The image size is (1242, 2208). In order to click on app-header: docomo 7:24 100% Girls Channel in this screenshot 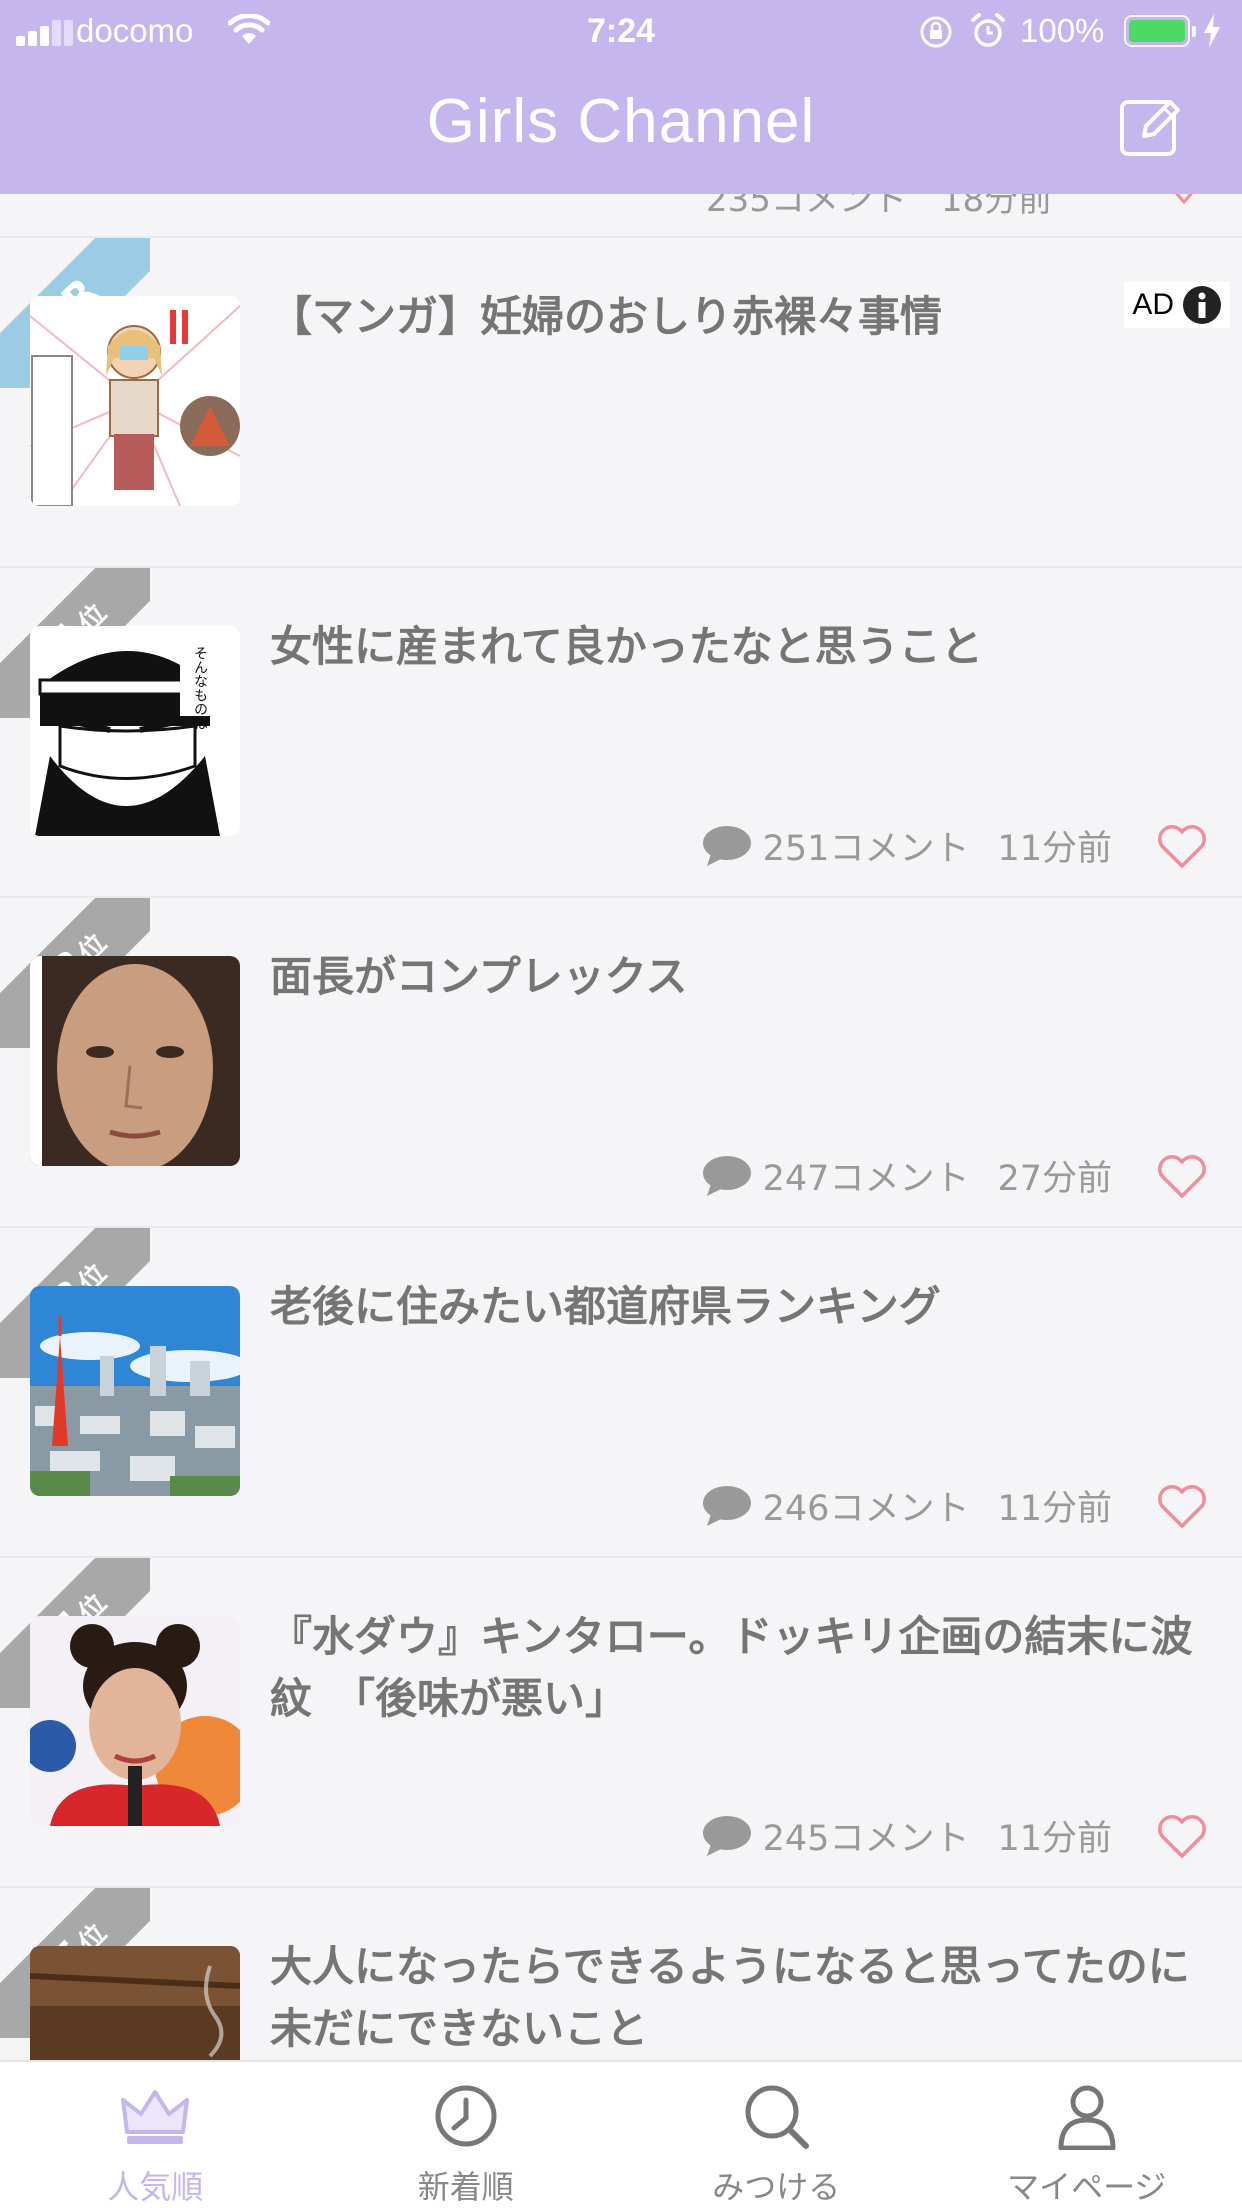, I will do `click(621, 97)`.